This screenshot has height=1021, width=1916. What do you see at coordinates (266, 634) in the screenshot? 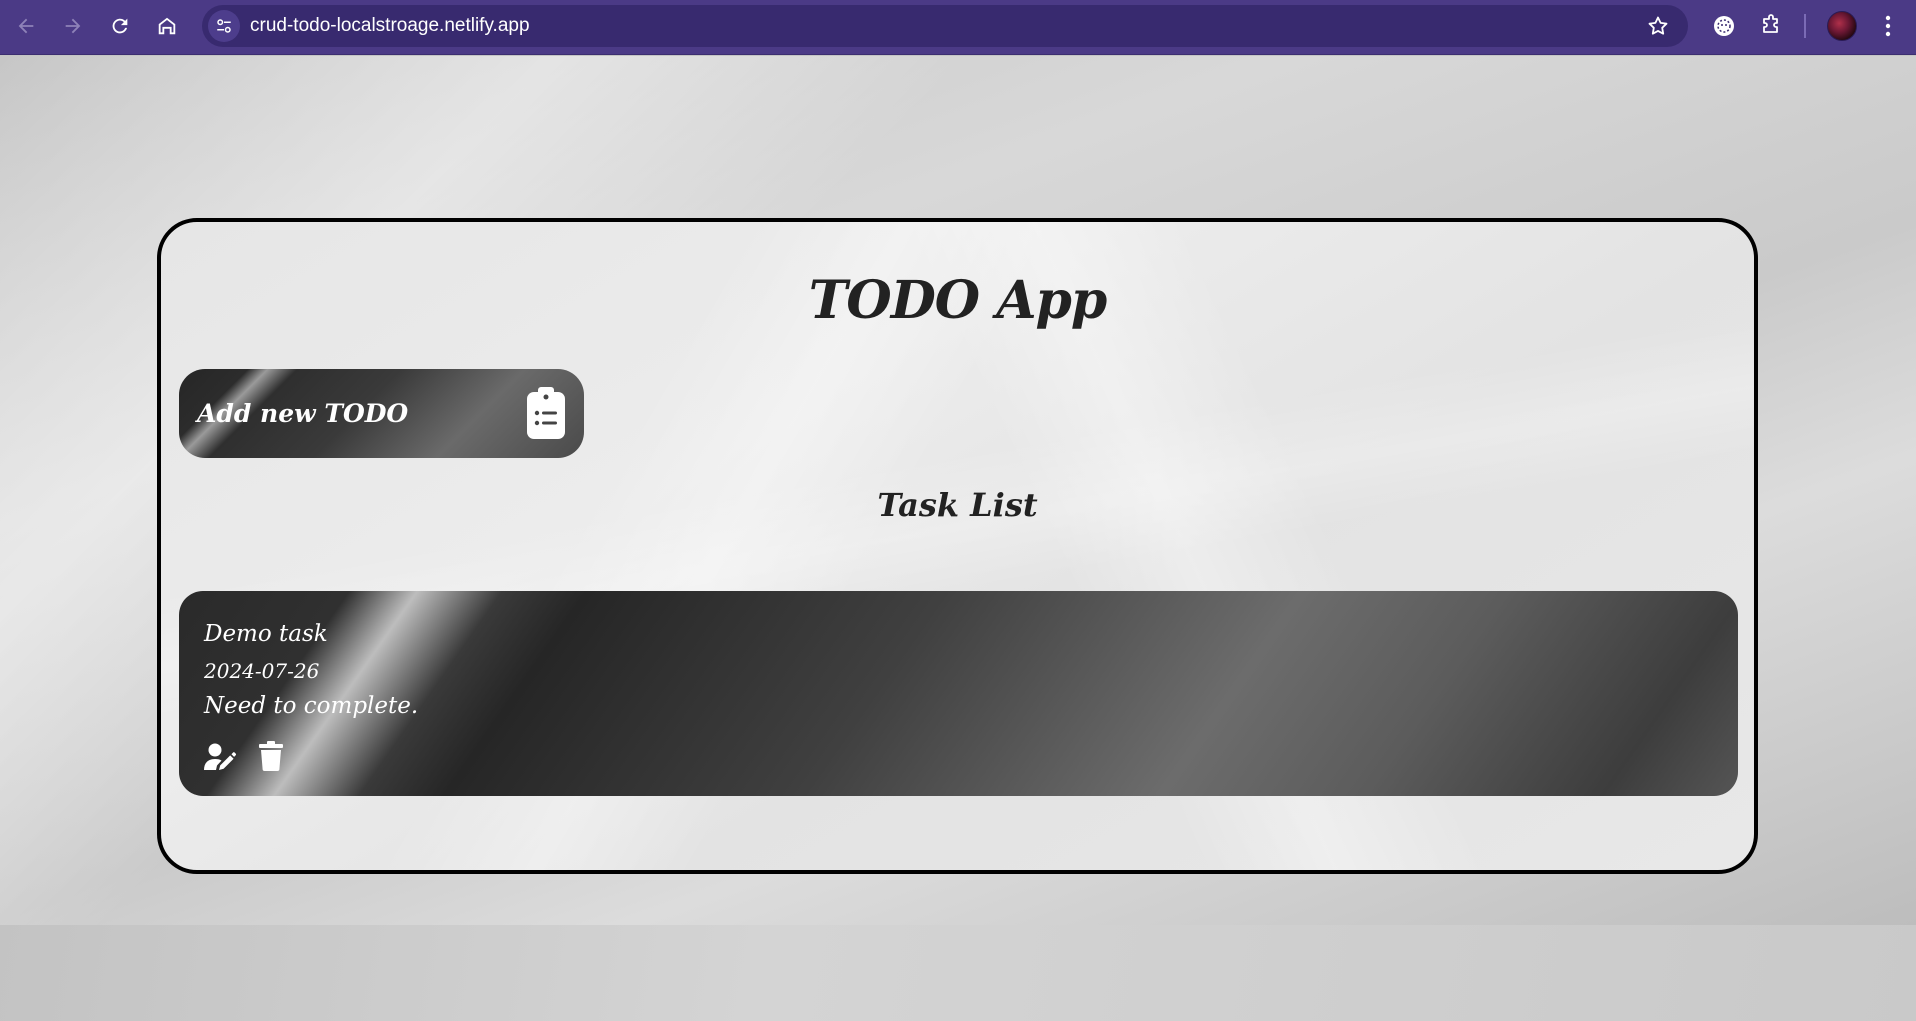
I see `task-title: Demo task` at bounding box center [266, 634].